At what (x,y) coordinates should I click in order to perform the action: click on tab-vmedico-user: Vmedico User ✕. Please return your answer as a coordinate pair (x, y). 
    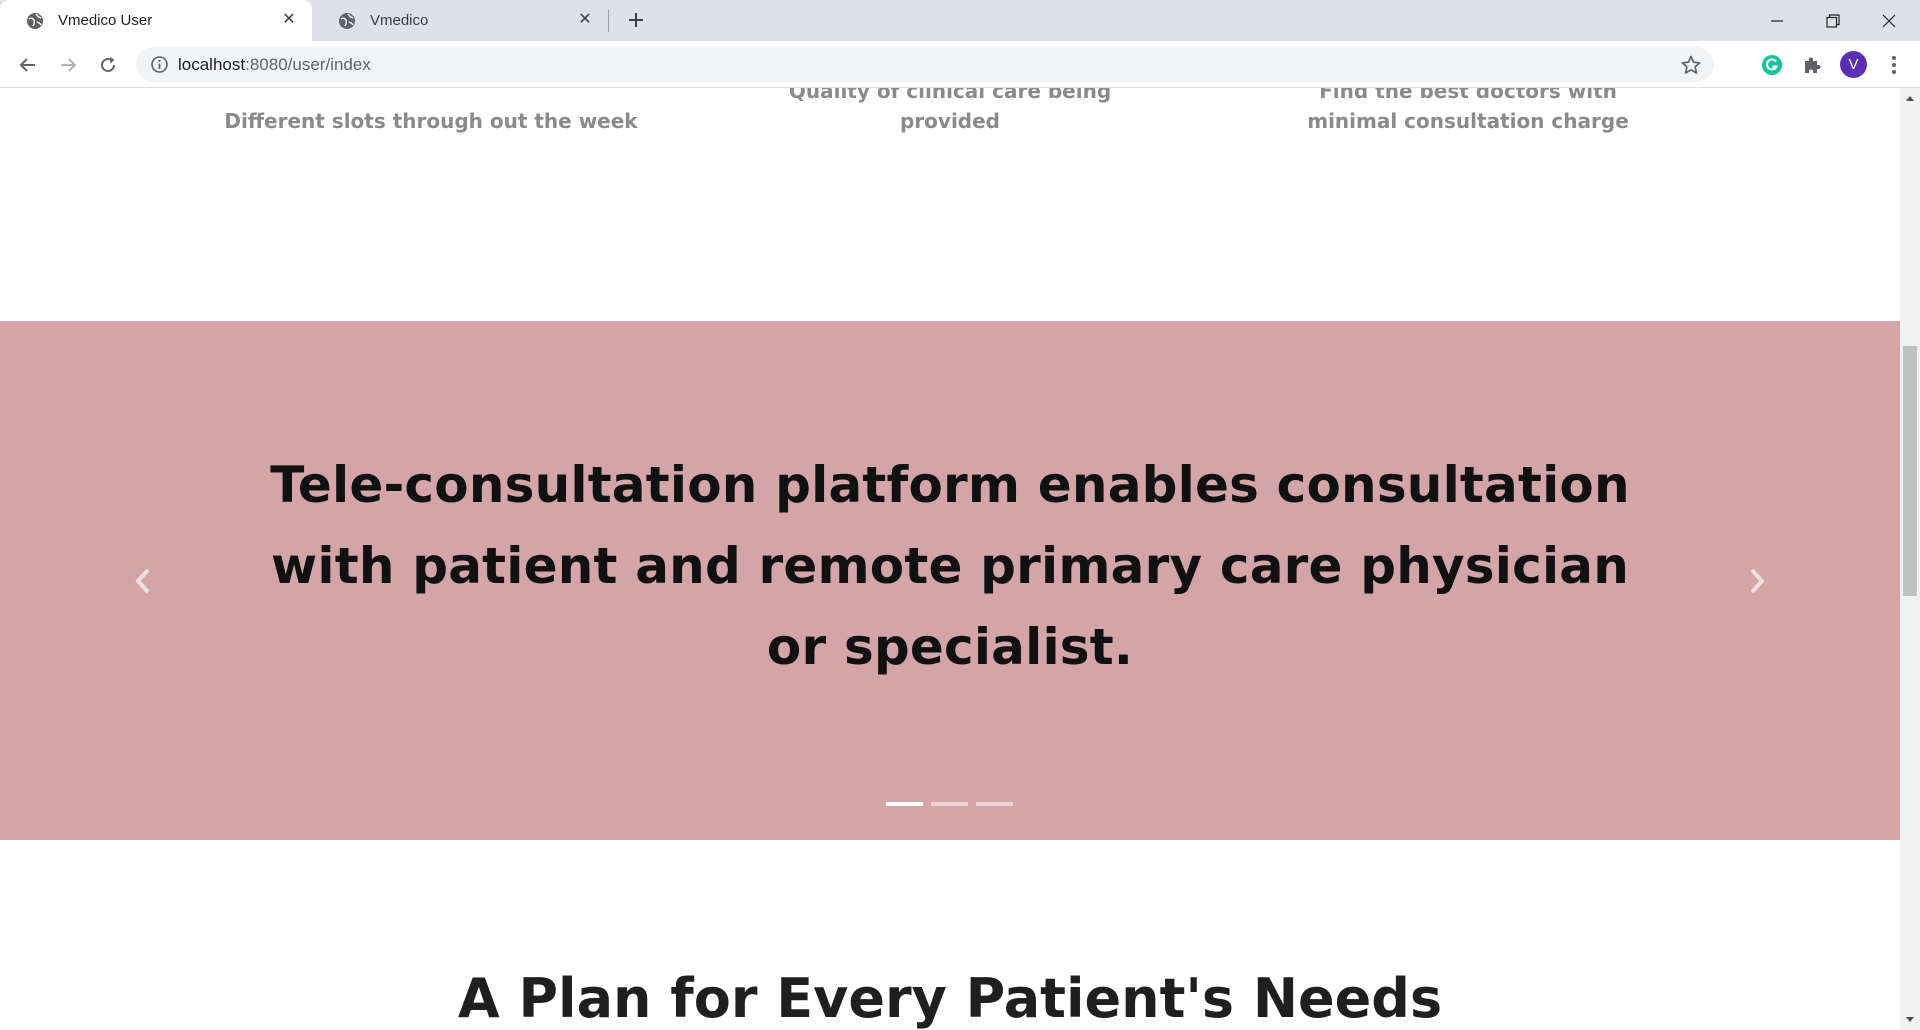
    Looking at the image, I should click on (156, 20).